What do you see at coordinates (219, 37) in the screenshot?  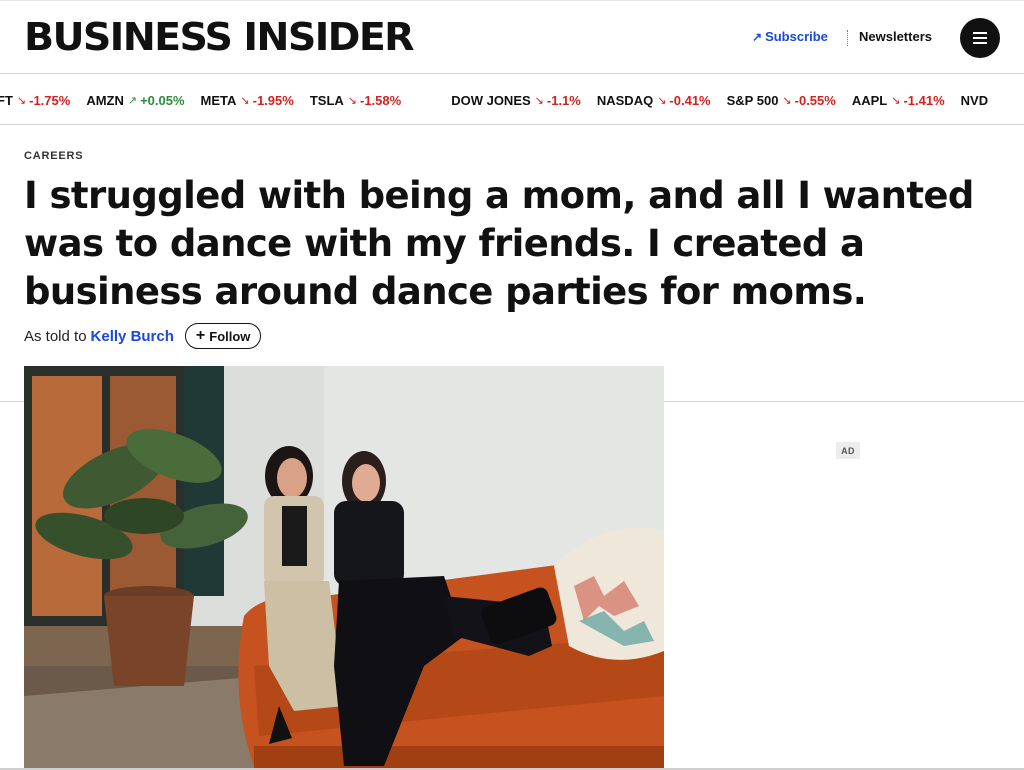 I see `site-logo: BUSINESS INSIDER` at bounding box center [219, 37].